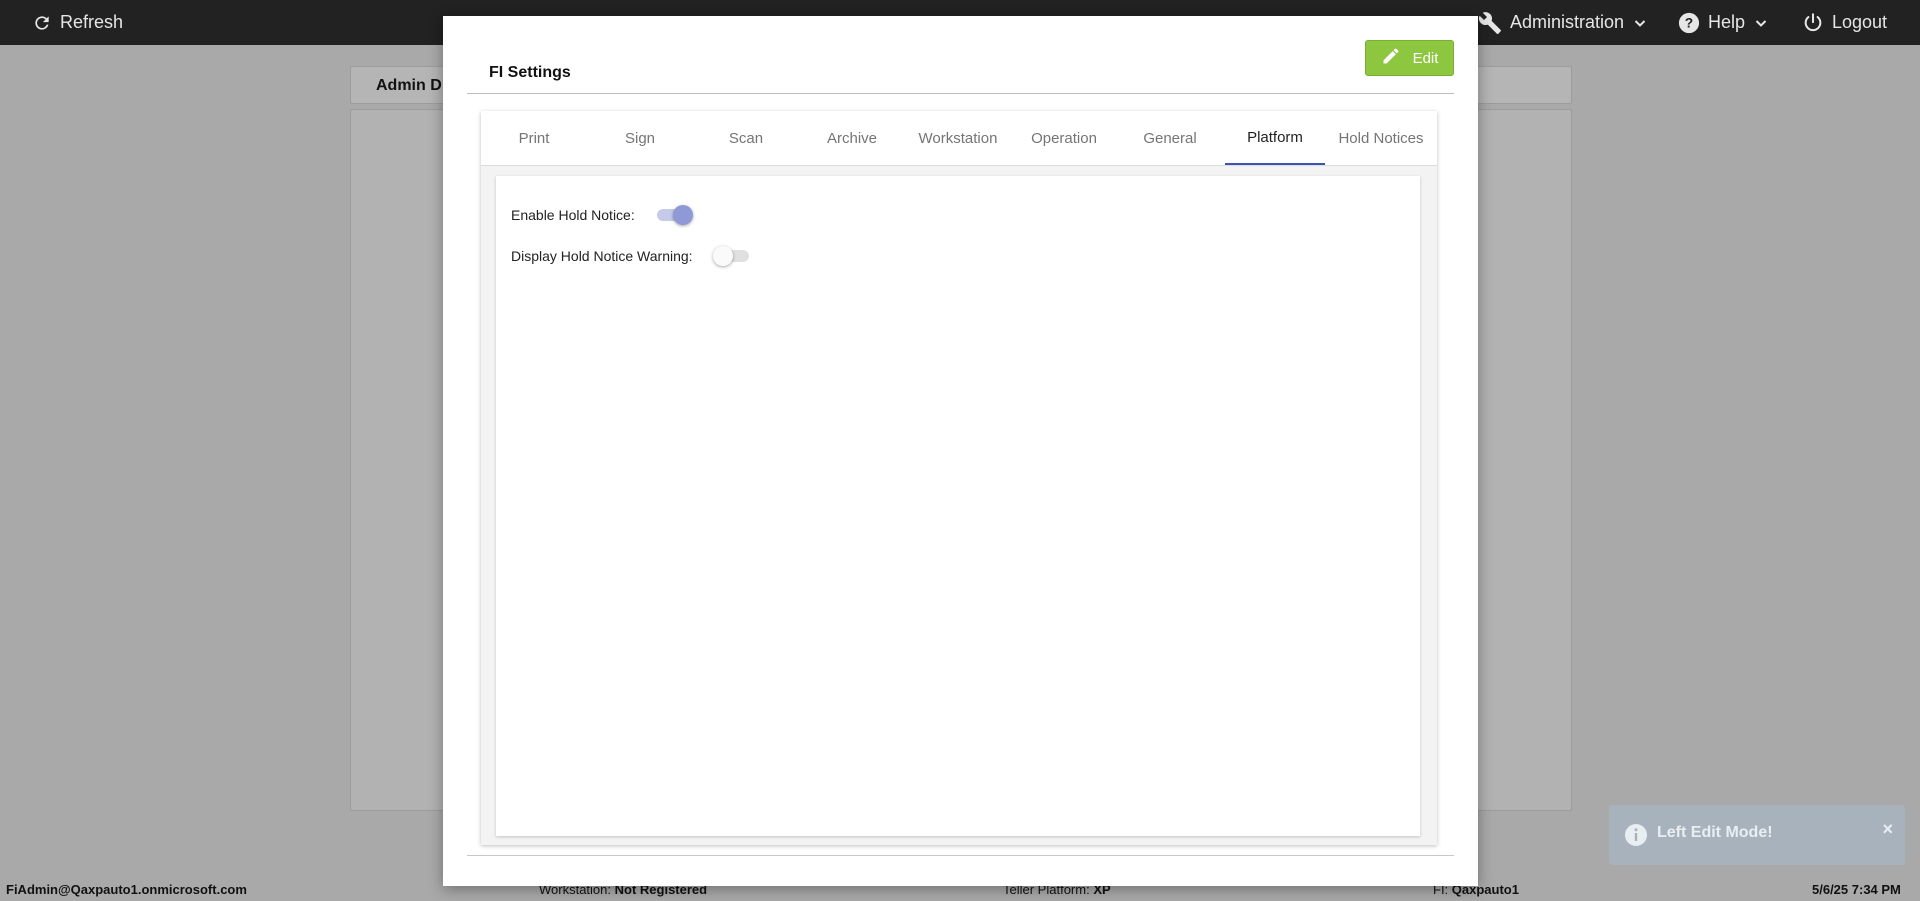  Describe the element at coordinates (534, 138) in the screenshot. I see `tab-print: Print` at that location.